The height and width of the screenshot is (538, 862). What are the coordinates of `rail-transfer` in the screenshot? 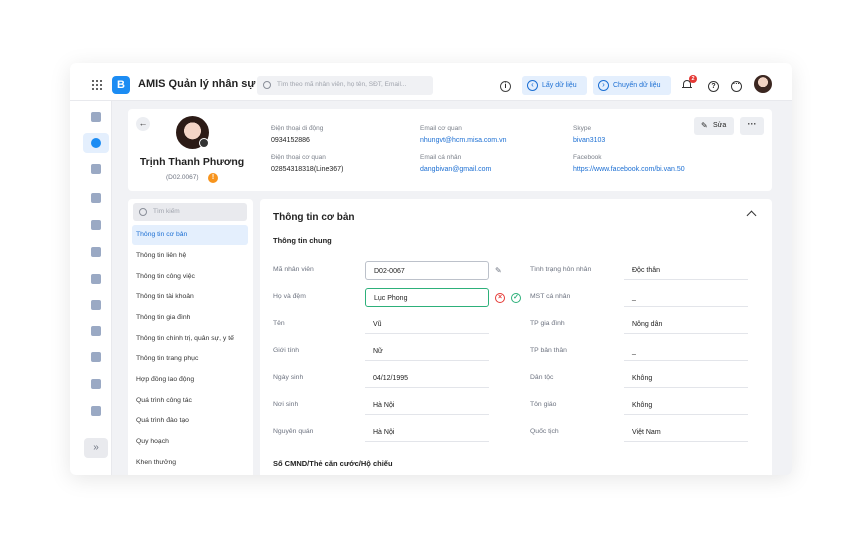 It's located at (96, 252).